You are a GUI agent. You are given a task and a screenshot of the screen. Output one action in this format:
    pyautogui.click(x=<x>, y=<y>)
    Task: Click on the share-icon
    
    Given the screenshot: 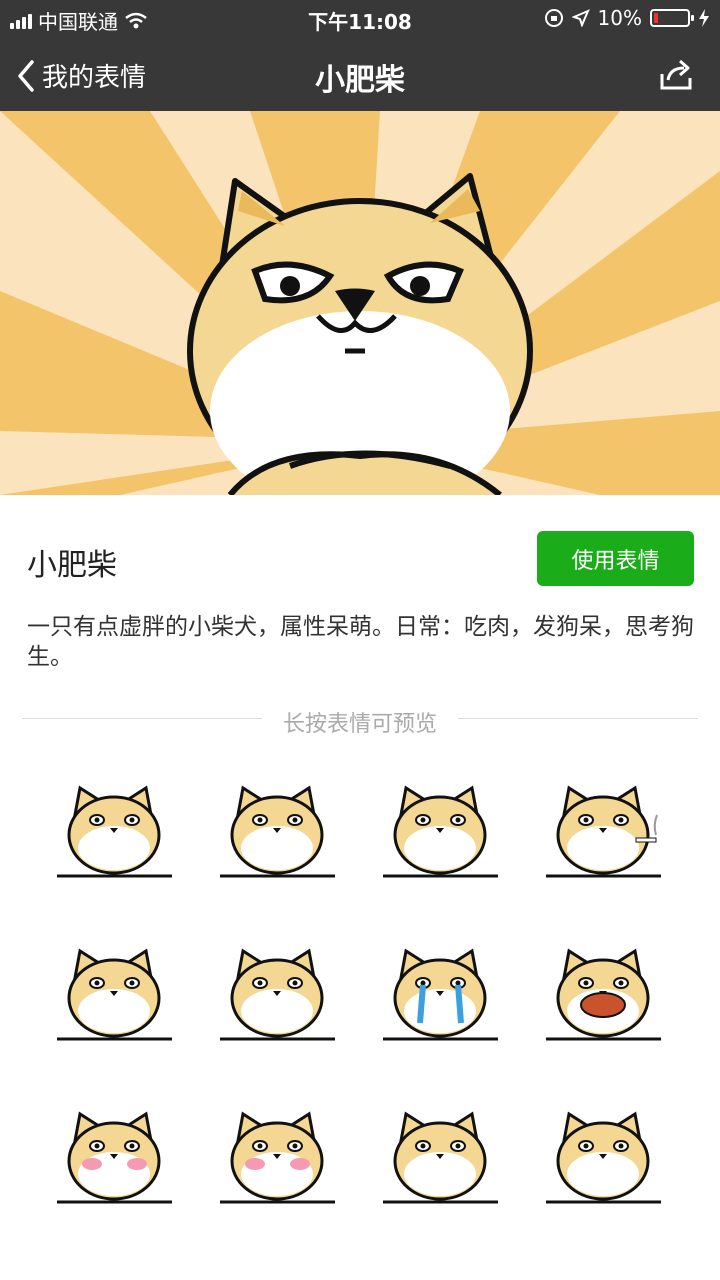 What is the action you would take?
    pyautogui.click(x=676, y=74)
    